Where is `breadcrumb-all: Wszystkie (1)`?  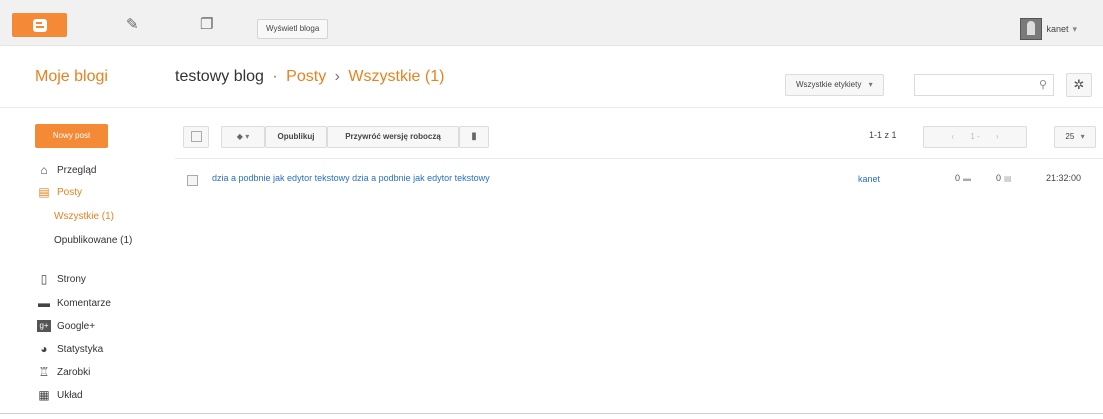 breadcrumb-all: Wszystkie (1) is located at coordinates (396, 76).